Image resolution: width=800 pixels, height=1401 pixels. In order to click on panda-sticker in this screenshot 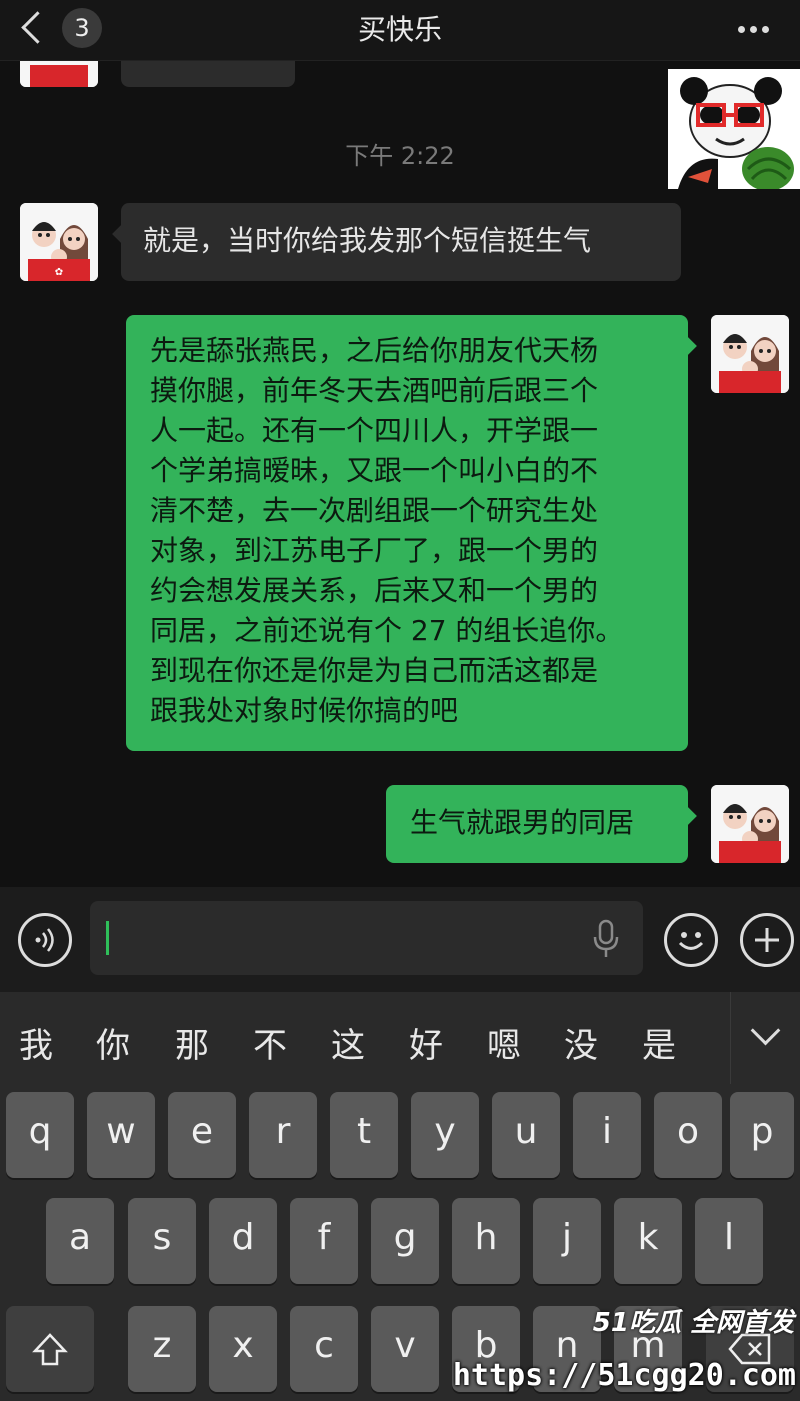, I will do `click(734, 130)`.